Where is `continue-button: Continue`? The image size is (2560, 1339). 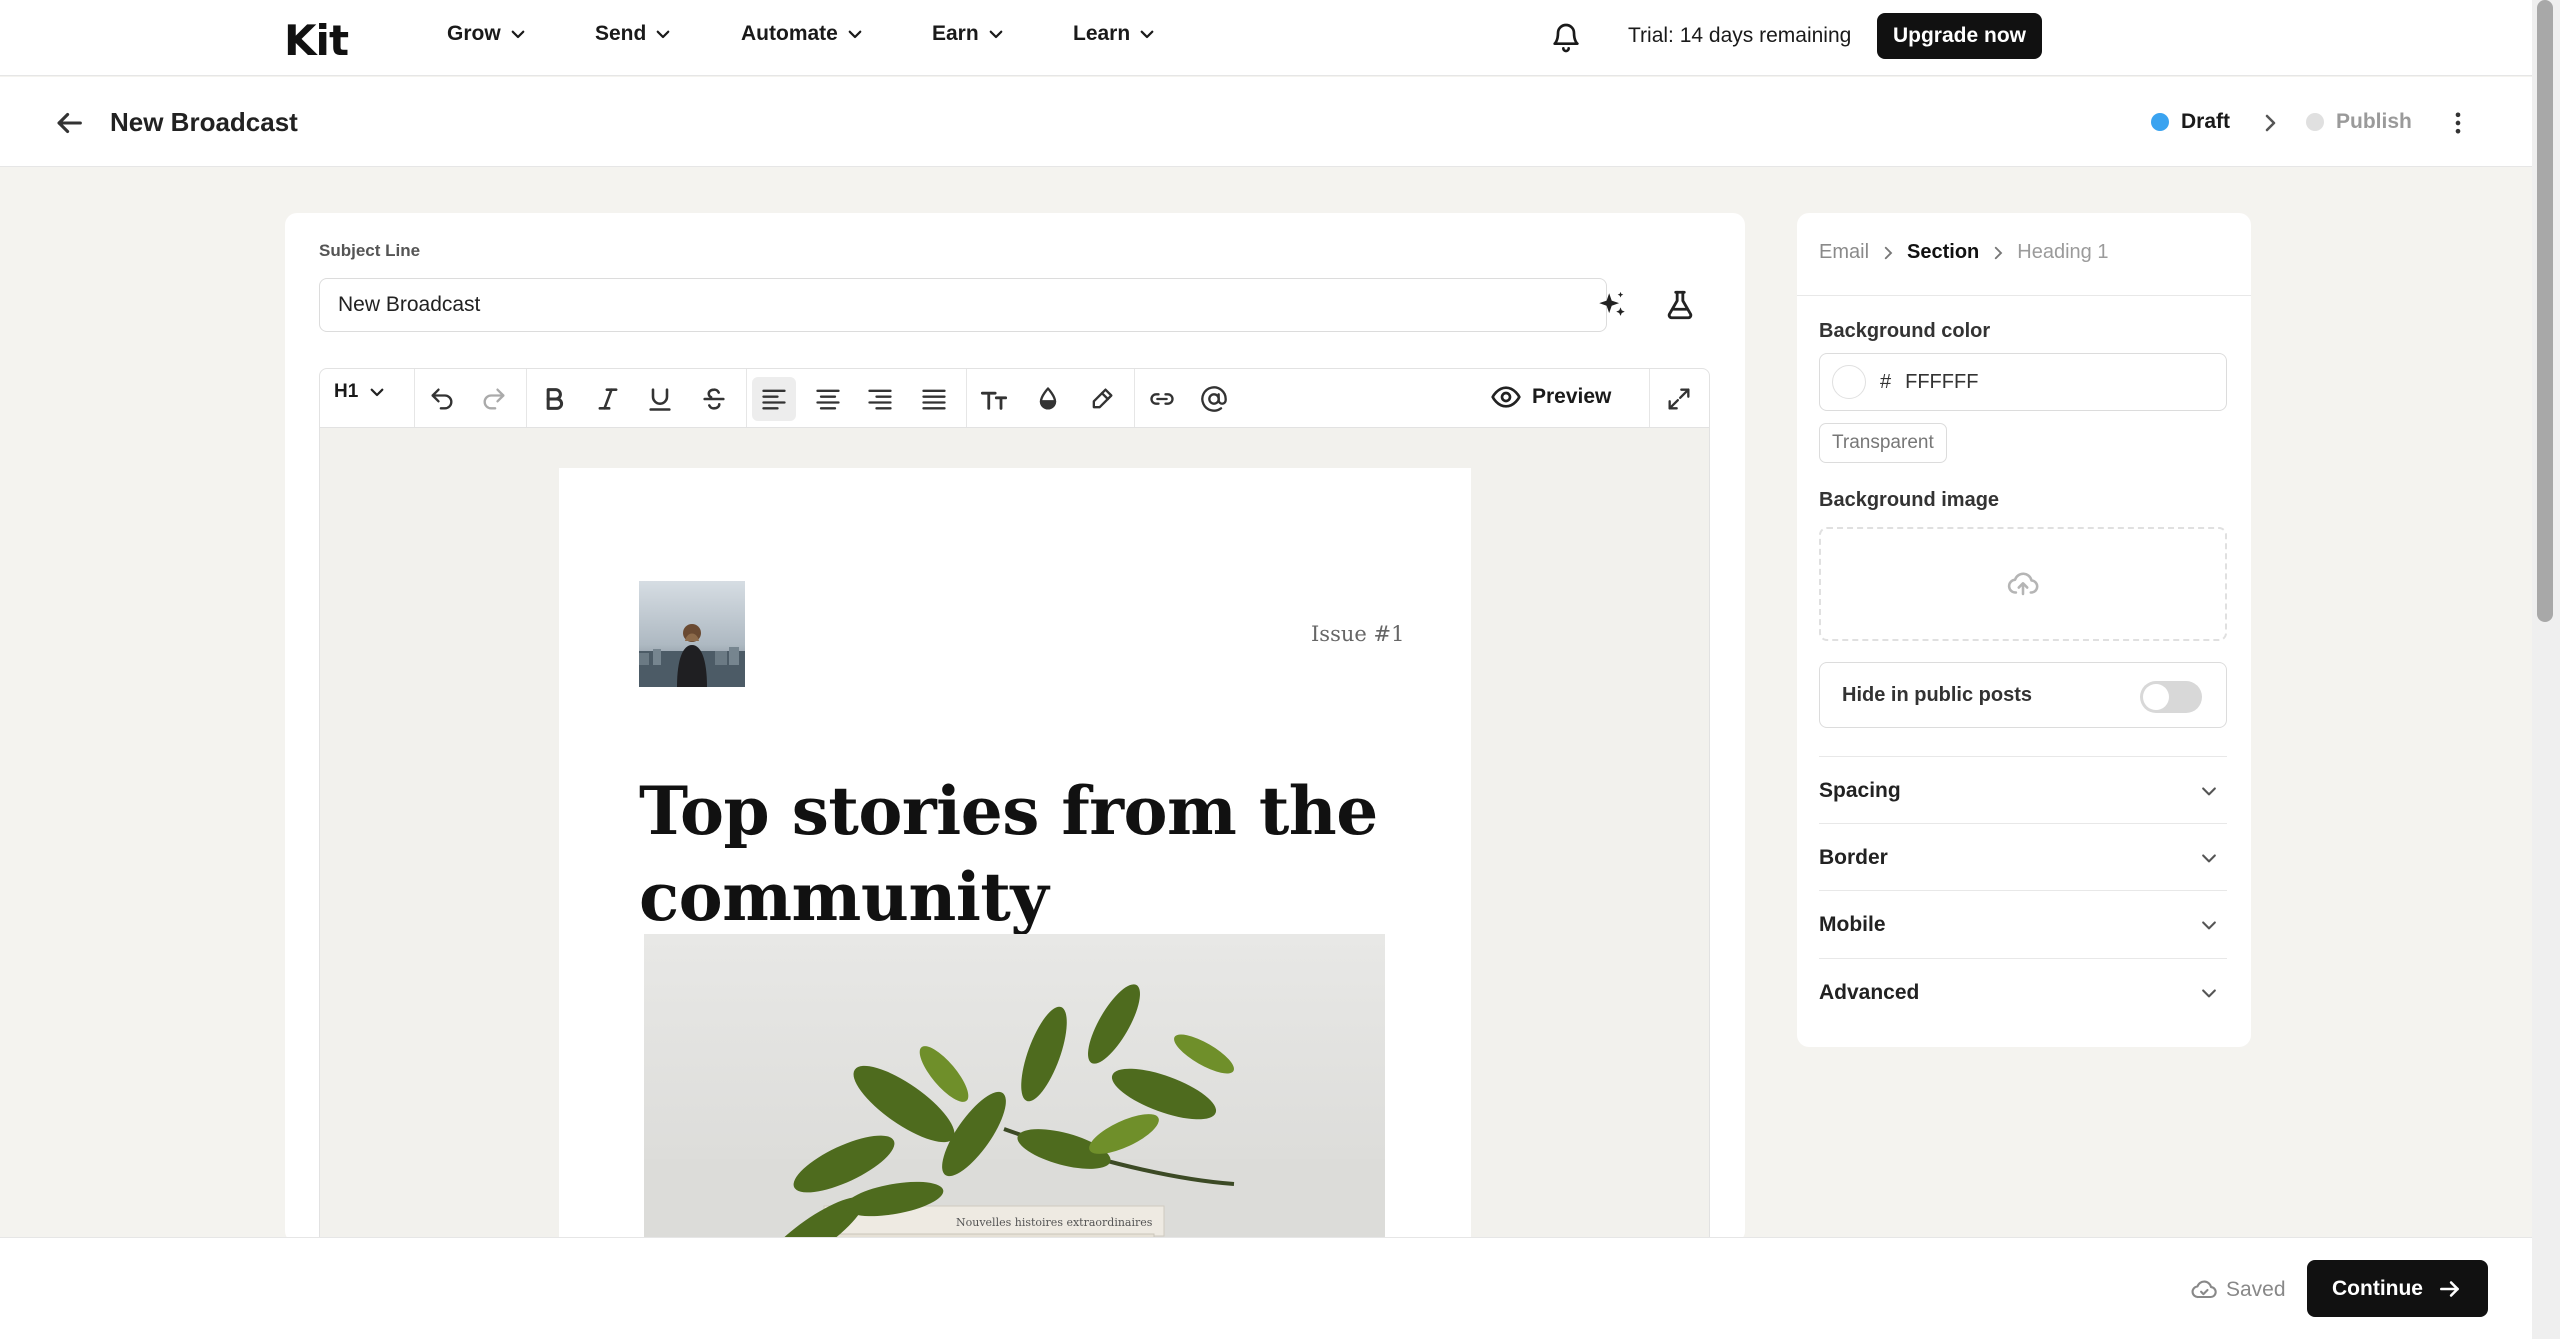 continue-button: Continue is located at coordinates (2397, 1288).